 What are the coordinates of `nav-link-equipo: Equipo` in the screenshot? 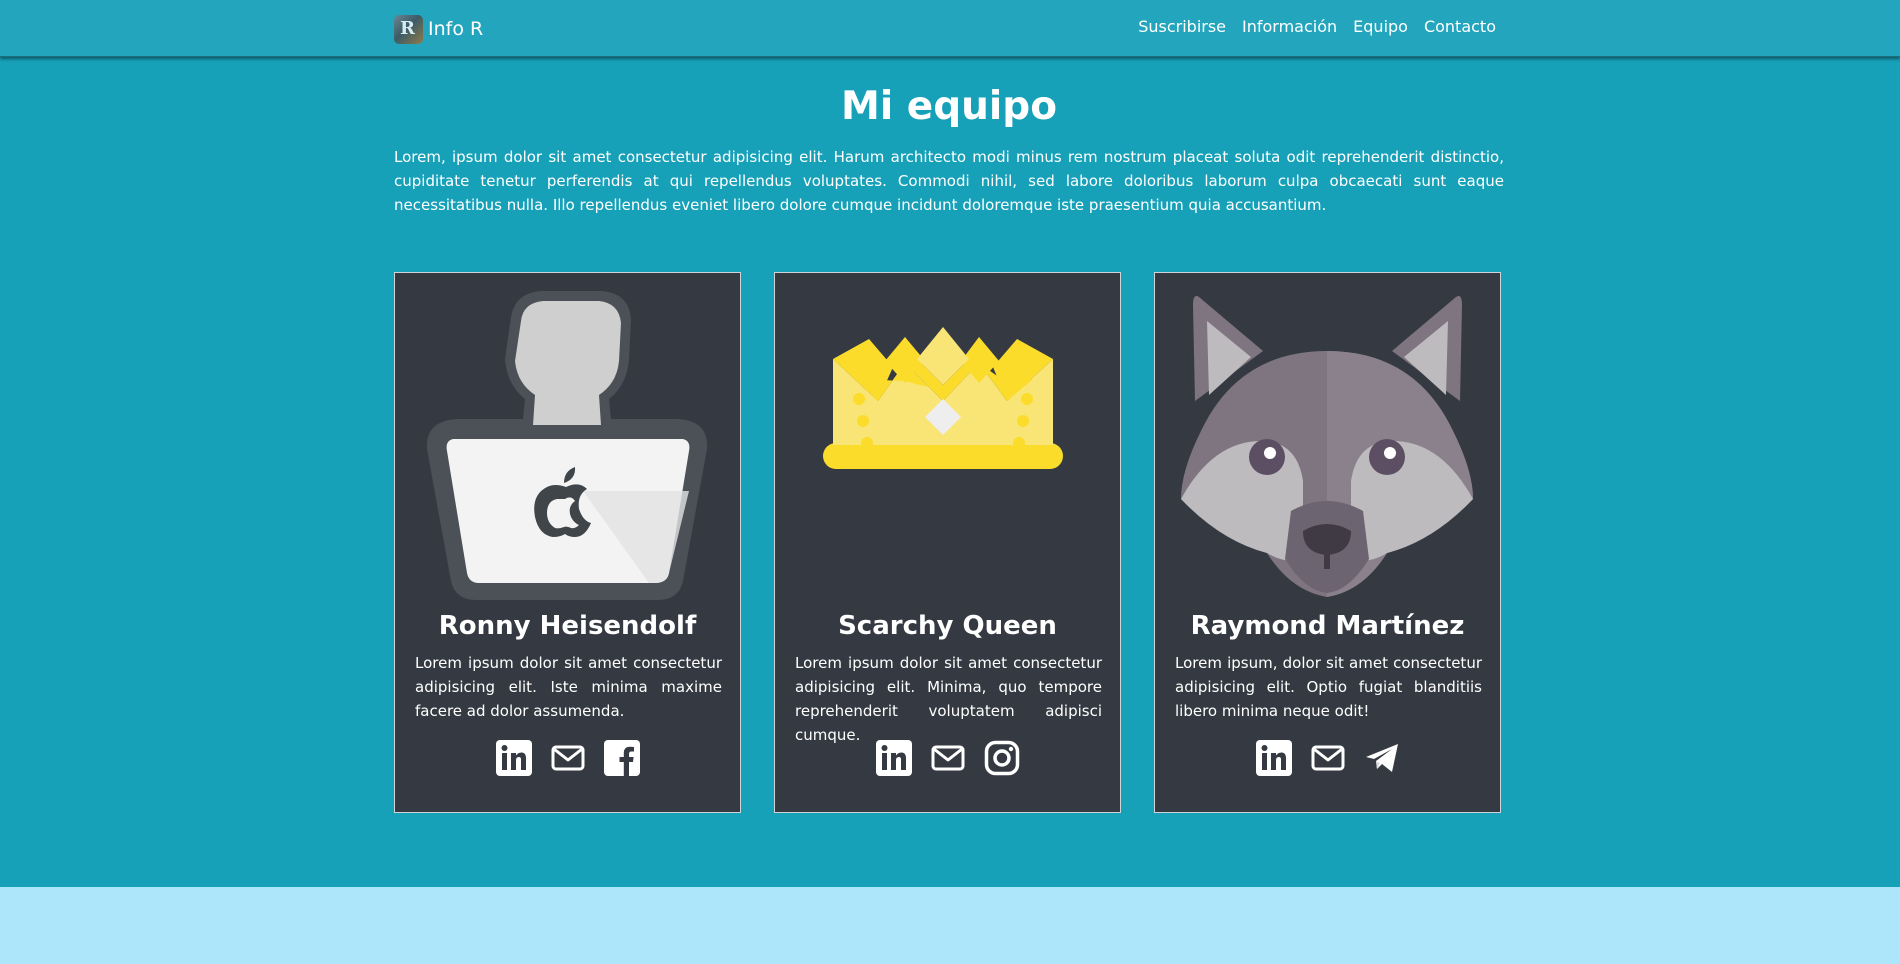 It's located at (1380, 26).